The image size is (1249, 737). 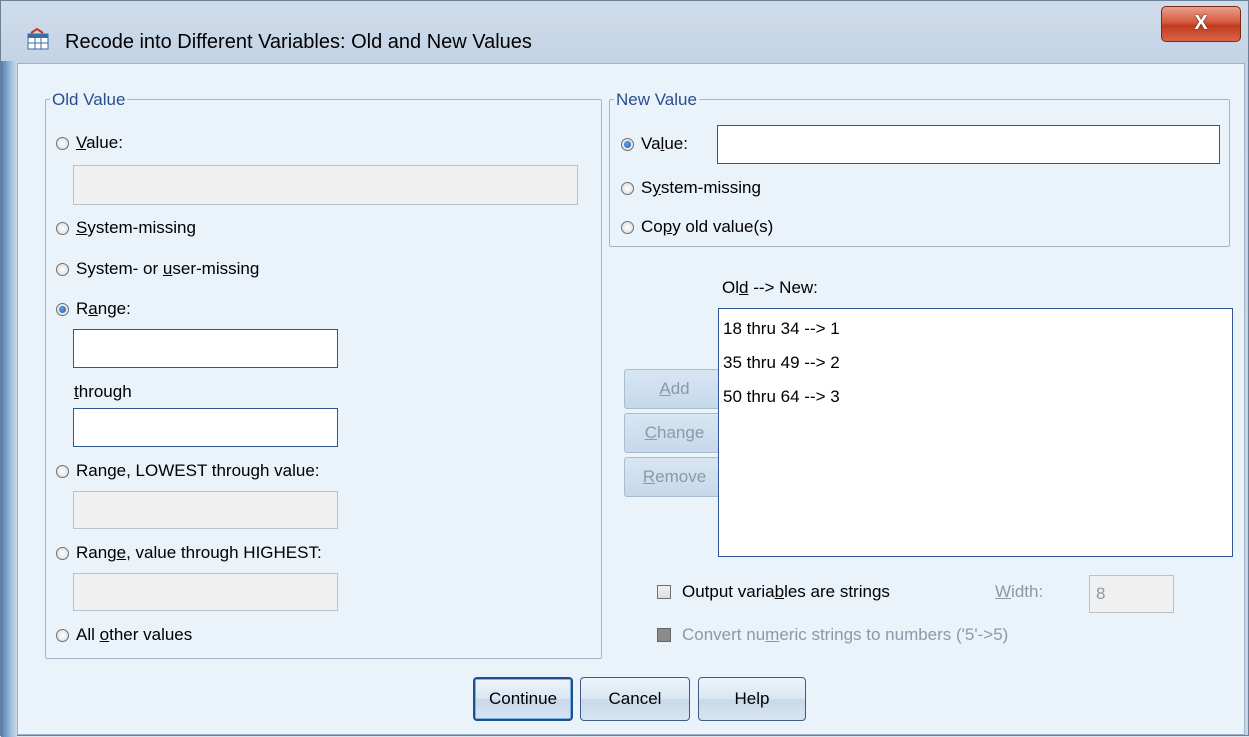 I want to click on old-value-input, so click(x=325, y=185).